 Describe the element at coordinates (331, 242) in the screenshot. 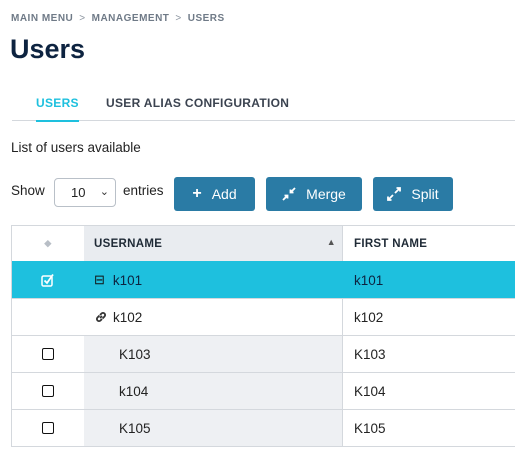

I see `sort-asc-icon: ▲` at that location.